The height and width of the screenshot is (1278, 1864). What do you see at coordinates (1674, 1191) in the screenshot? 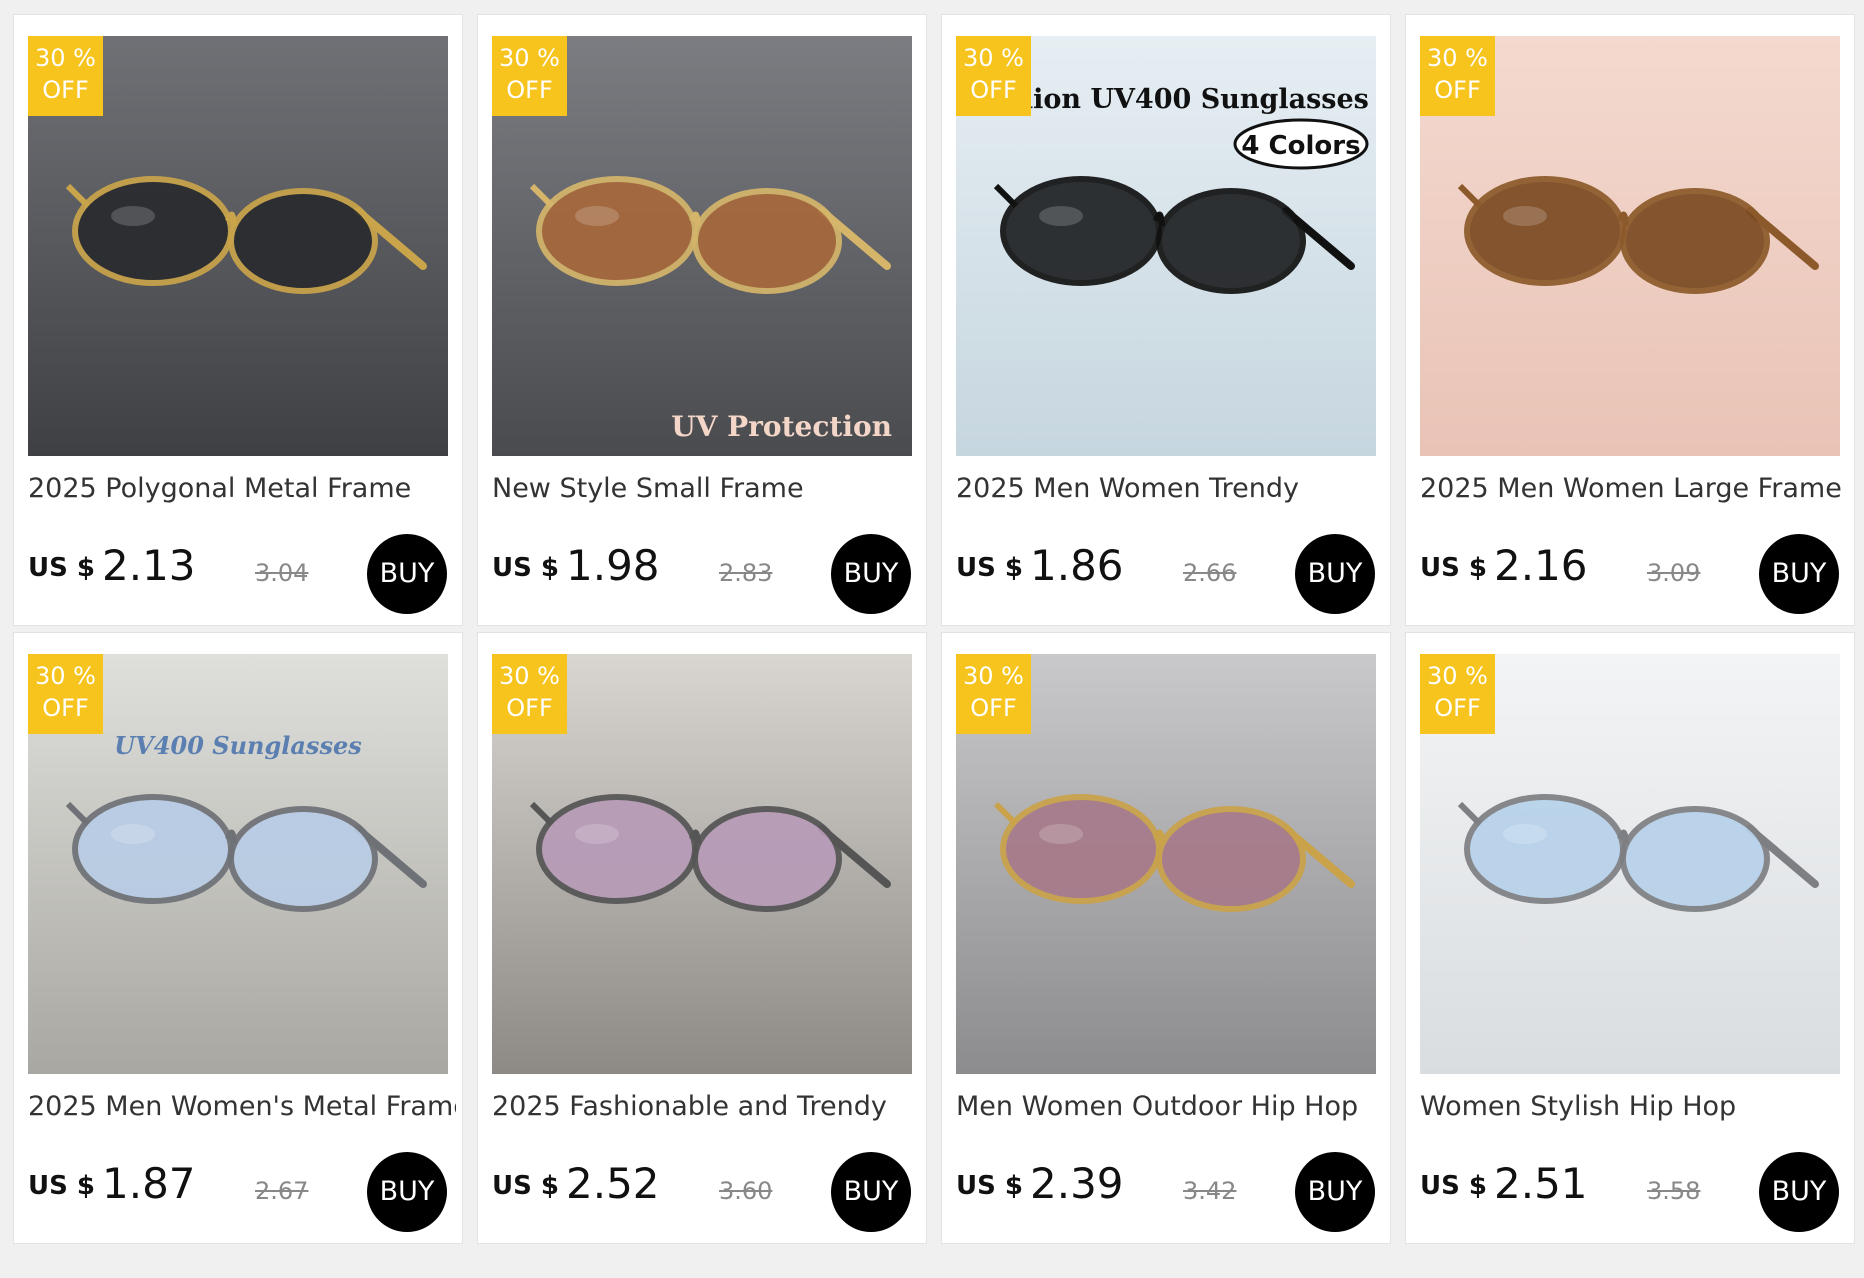
I see `original-price: 3.58` at bounding box center [1674, 1191].